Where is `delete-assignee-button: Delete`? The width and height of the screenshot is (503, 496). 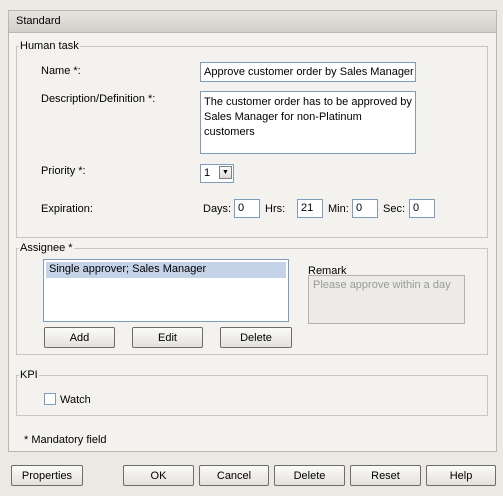 delete-assignee-button: Delete is located at coordinates (256, 337).